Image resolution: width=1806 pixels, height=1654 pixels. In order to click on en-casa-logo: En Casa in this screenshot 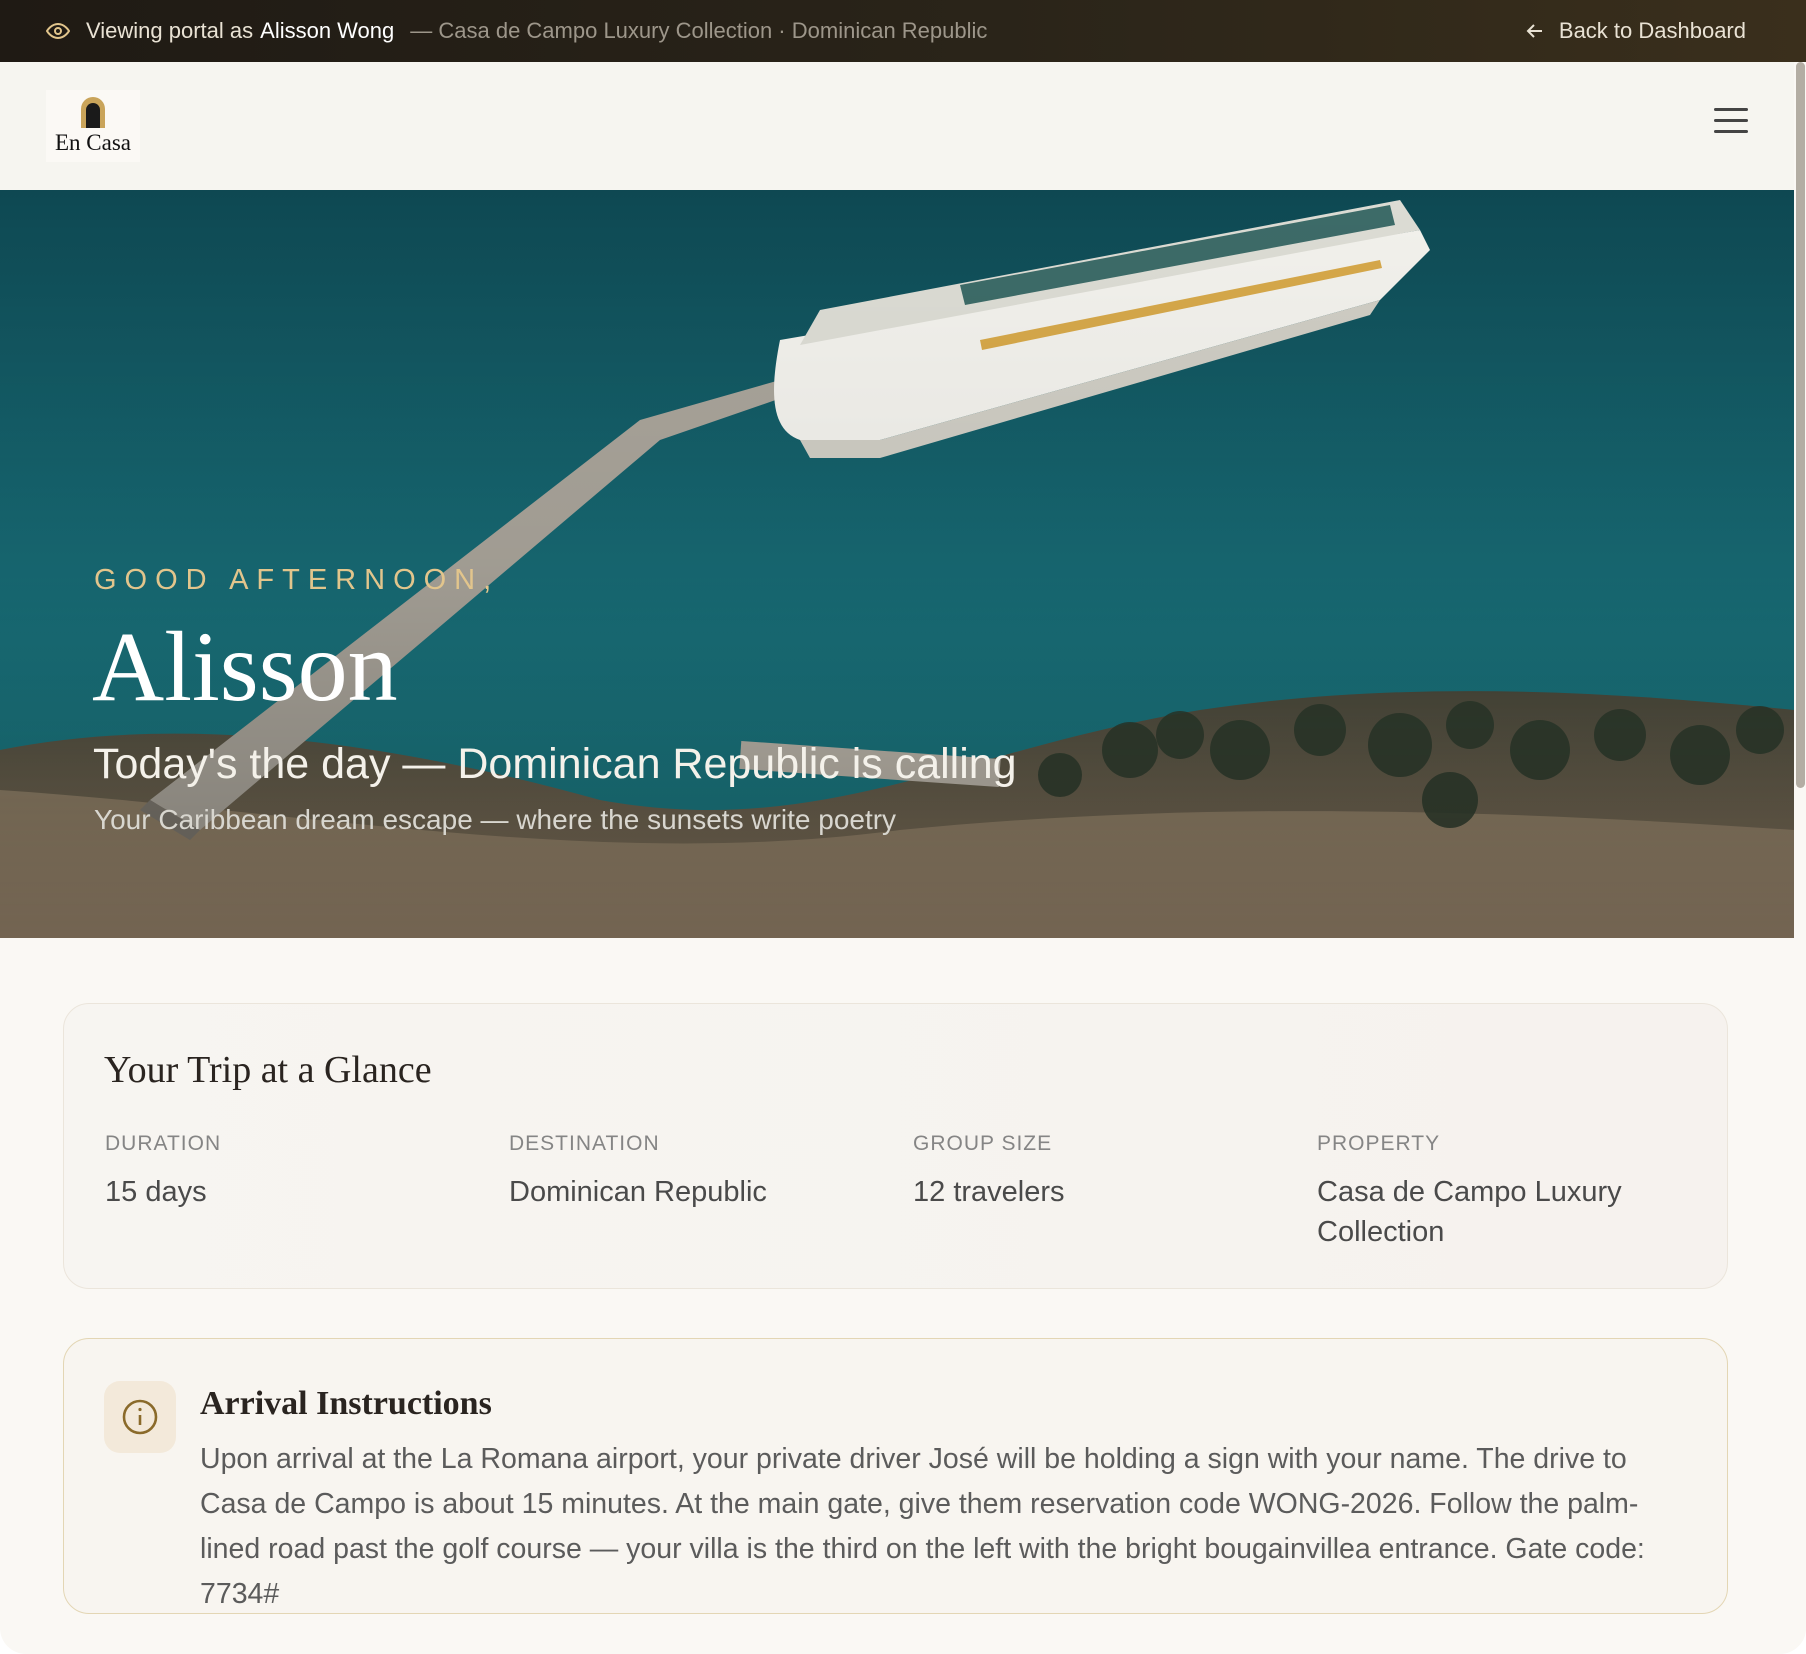, I will do `click(93, 126)`.